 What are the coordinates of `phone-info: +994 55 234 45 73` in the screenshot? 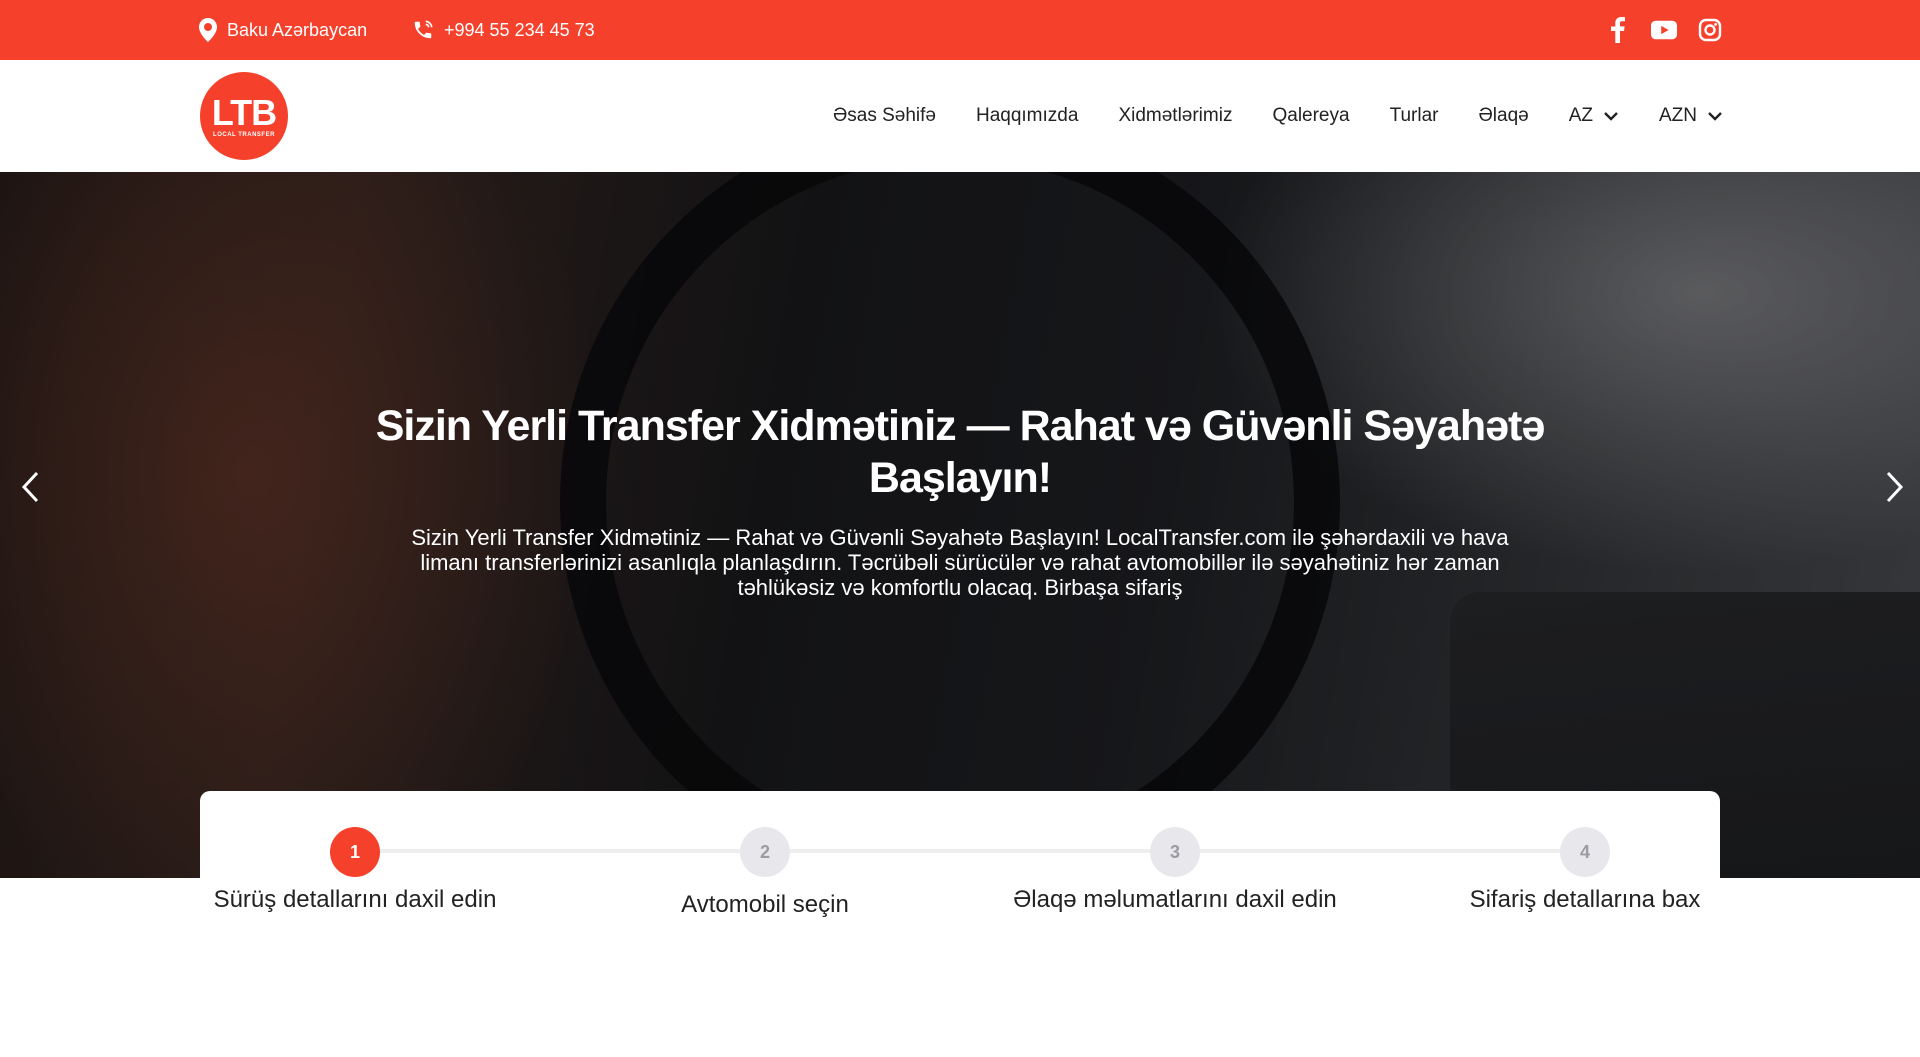 It's located at (503, 30).